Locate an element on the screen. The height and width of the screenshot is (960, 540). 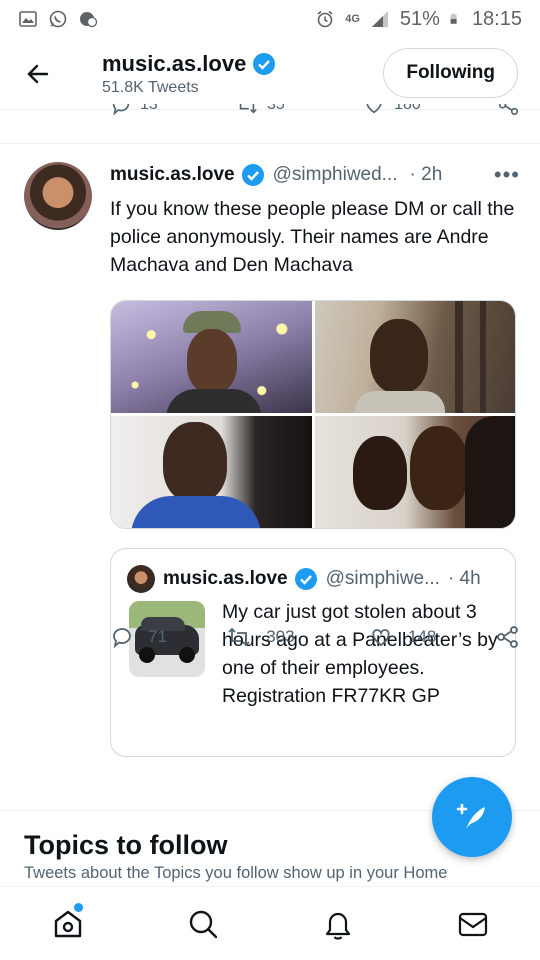
header-titles: music.as.love 51.8K Tweets is located at coordinates (189, 74).